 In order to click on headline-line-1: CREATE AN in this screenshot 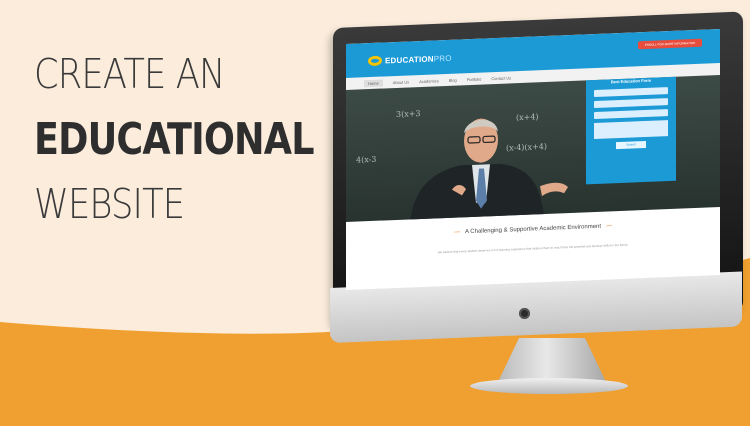, I will do `click(129, 74)`.